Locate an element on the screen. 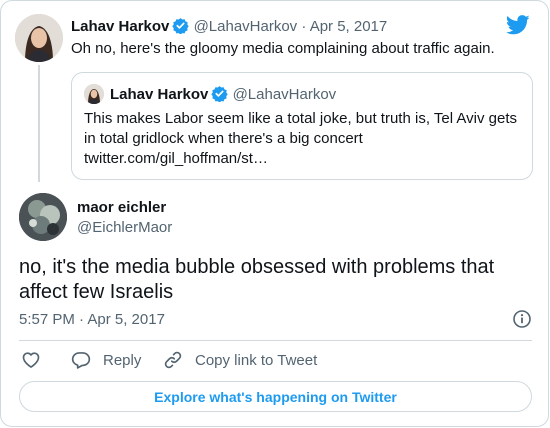 The width and height of the screenshot is (550, 428). quoted-author-name: Lahav Harkov is located at coordinates (159, 94).